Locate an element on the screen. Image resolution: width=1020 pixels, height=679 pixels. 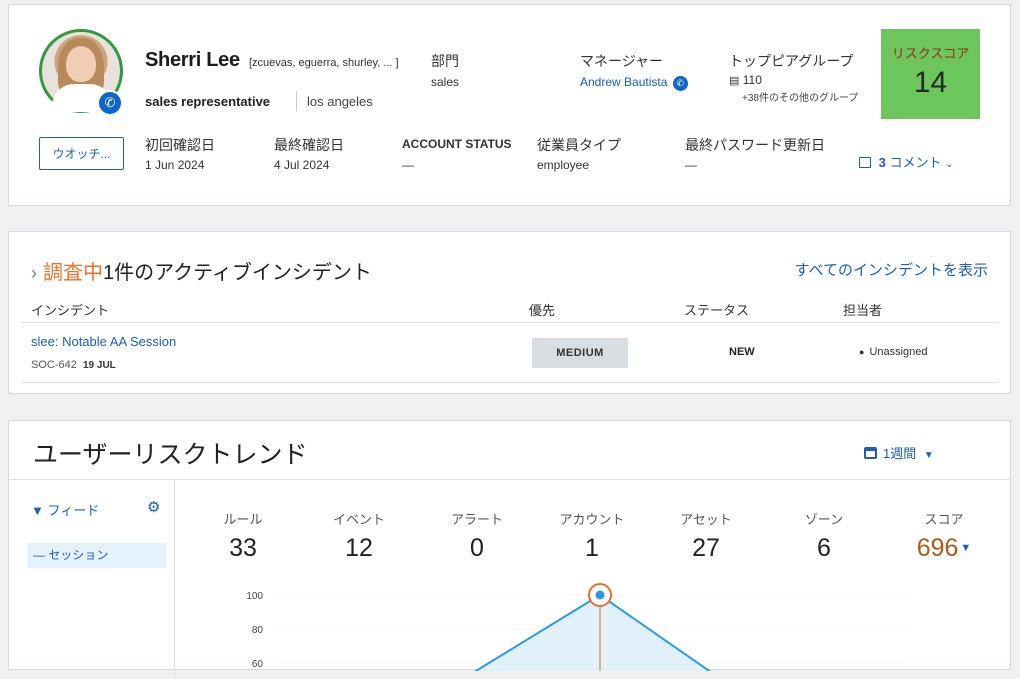
manager-label: マネージャー is located at coordinates (622, 61).